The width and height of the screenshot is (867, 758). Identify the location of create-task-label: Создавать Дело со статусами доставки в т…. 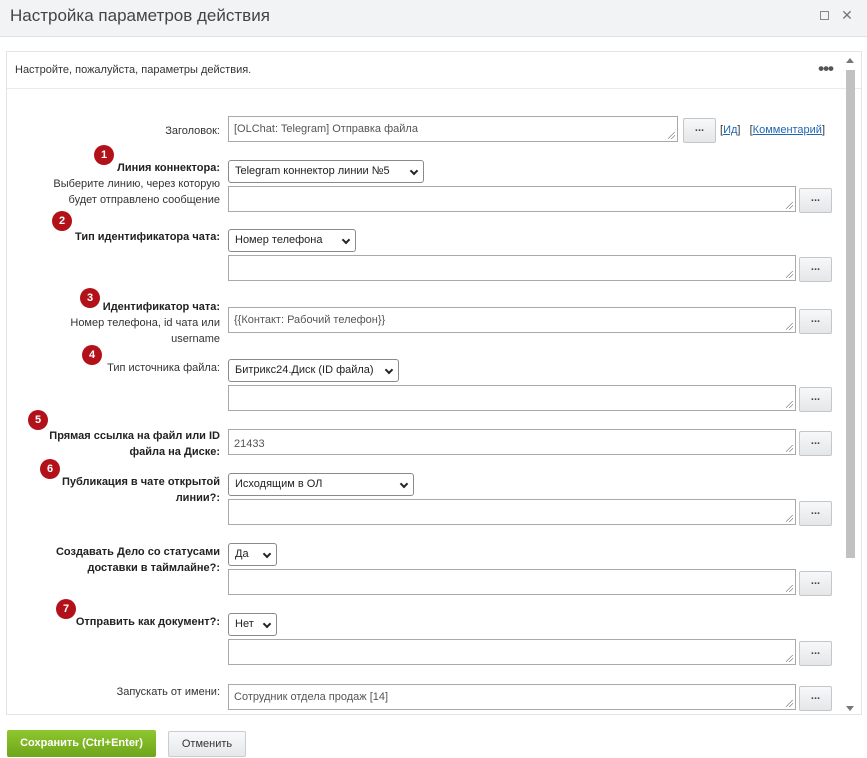
(110, 560).